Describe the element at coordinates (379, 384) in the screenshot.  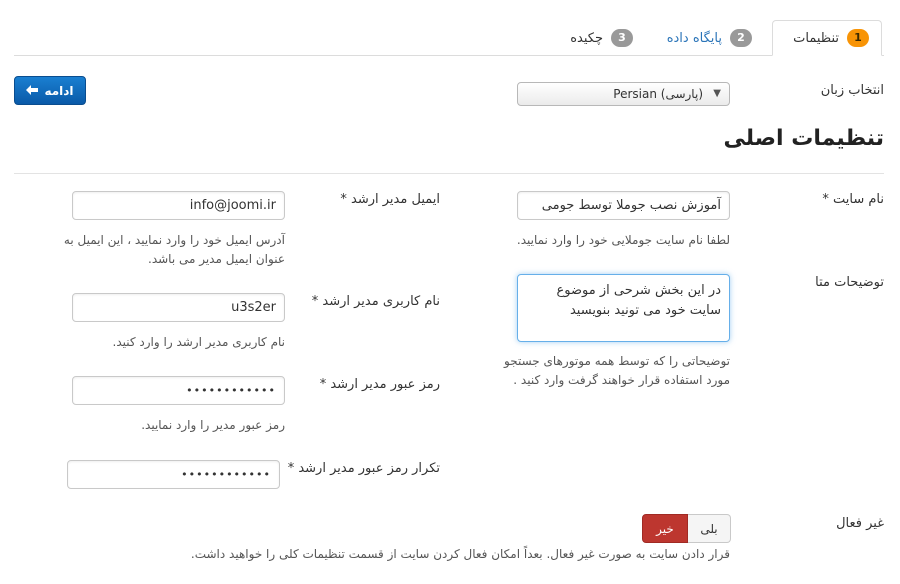
I see `admin-password-label: رمز عبور مدیر ارشد *` at that location.